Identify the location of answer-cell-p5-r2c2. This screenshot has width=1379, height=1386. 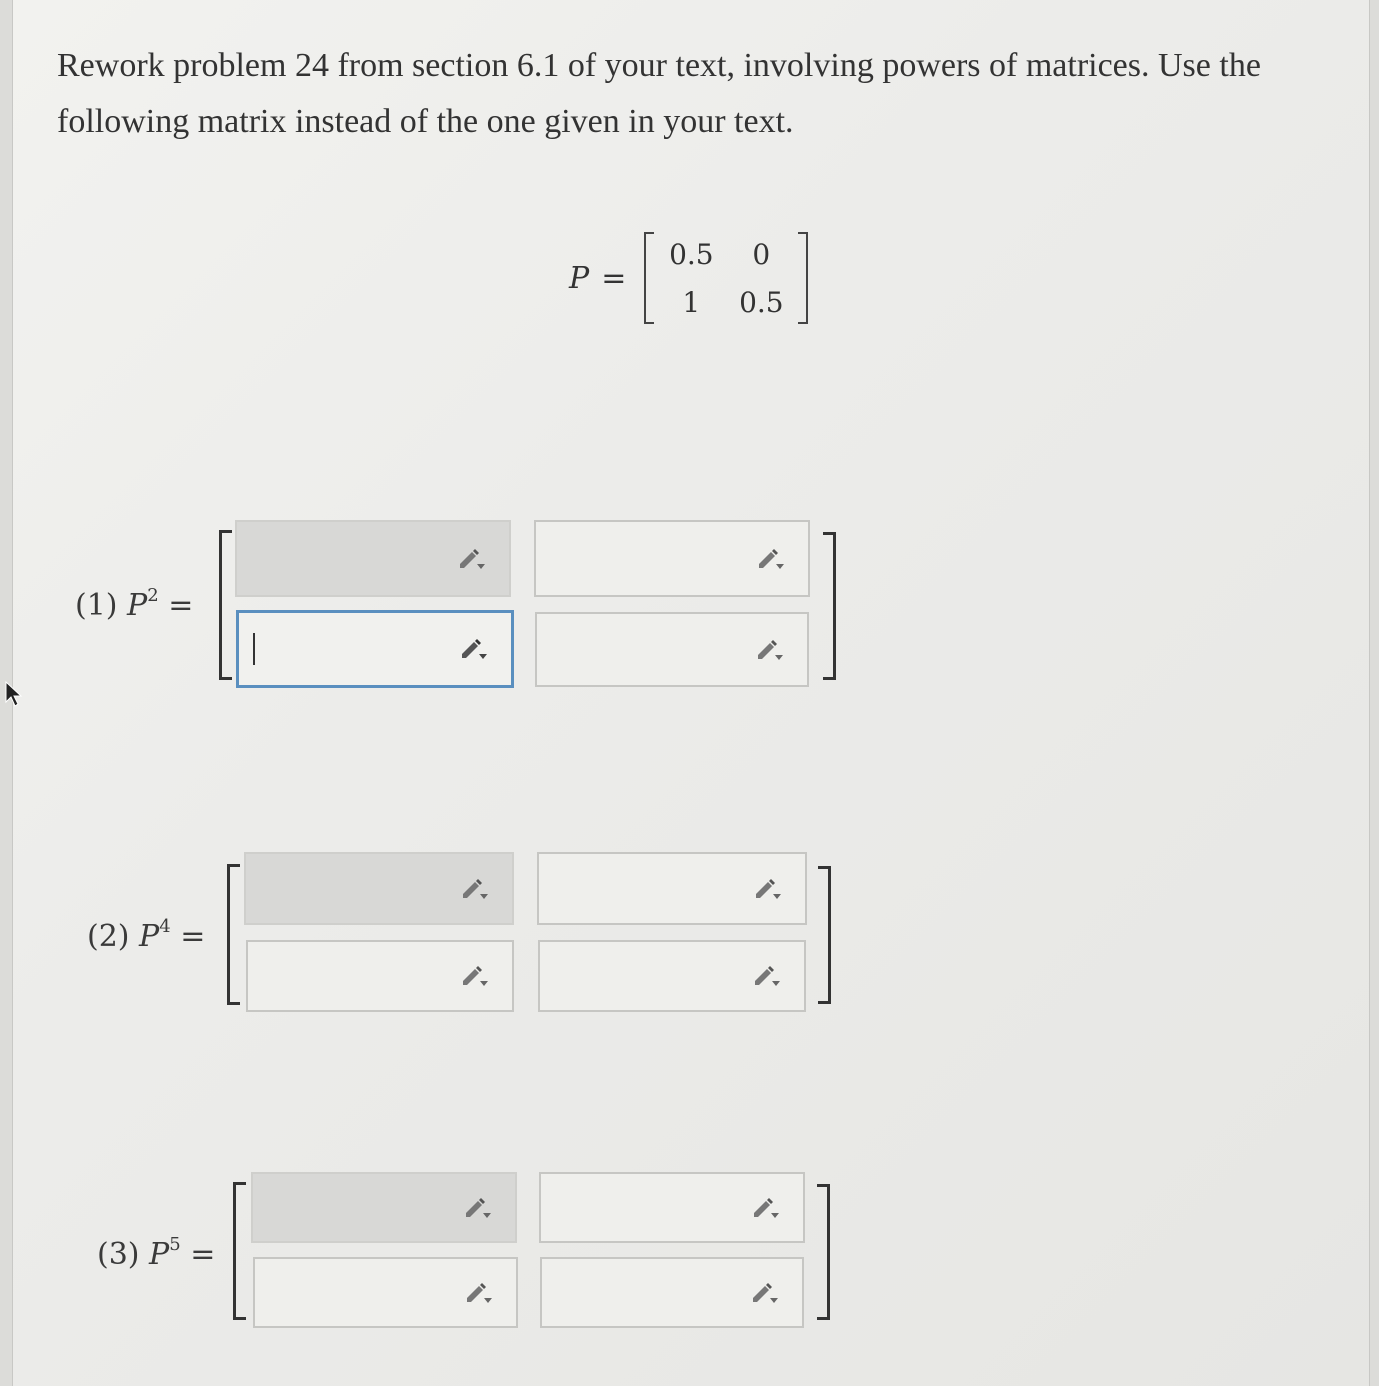
(672, 1292).